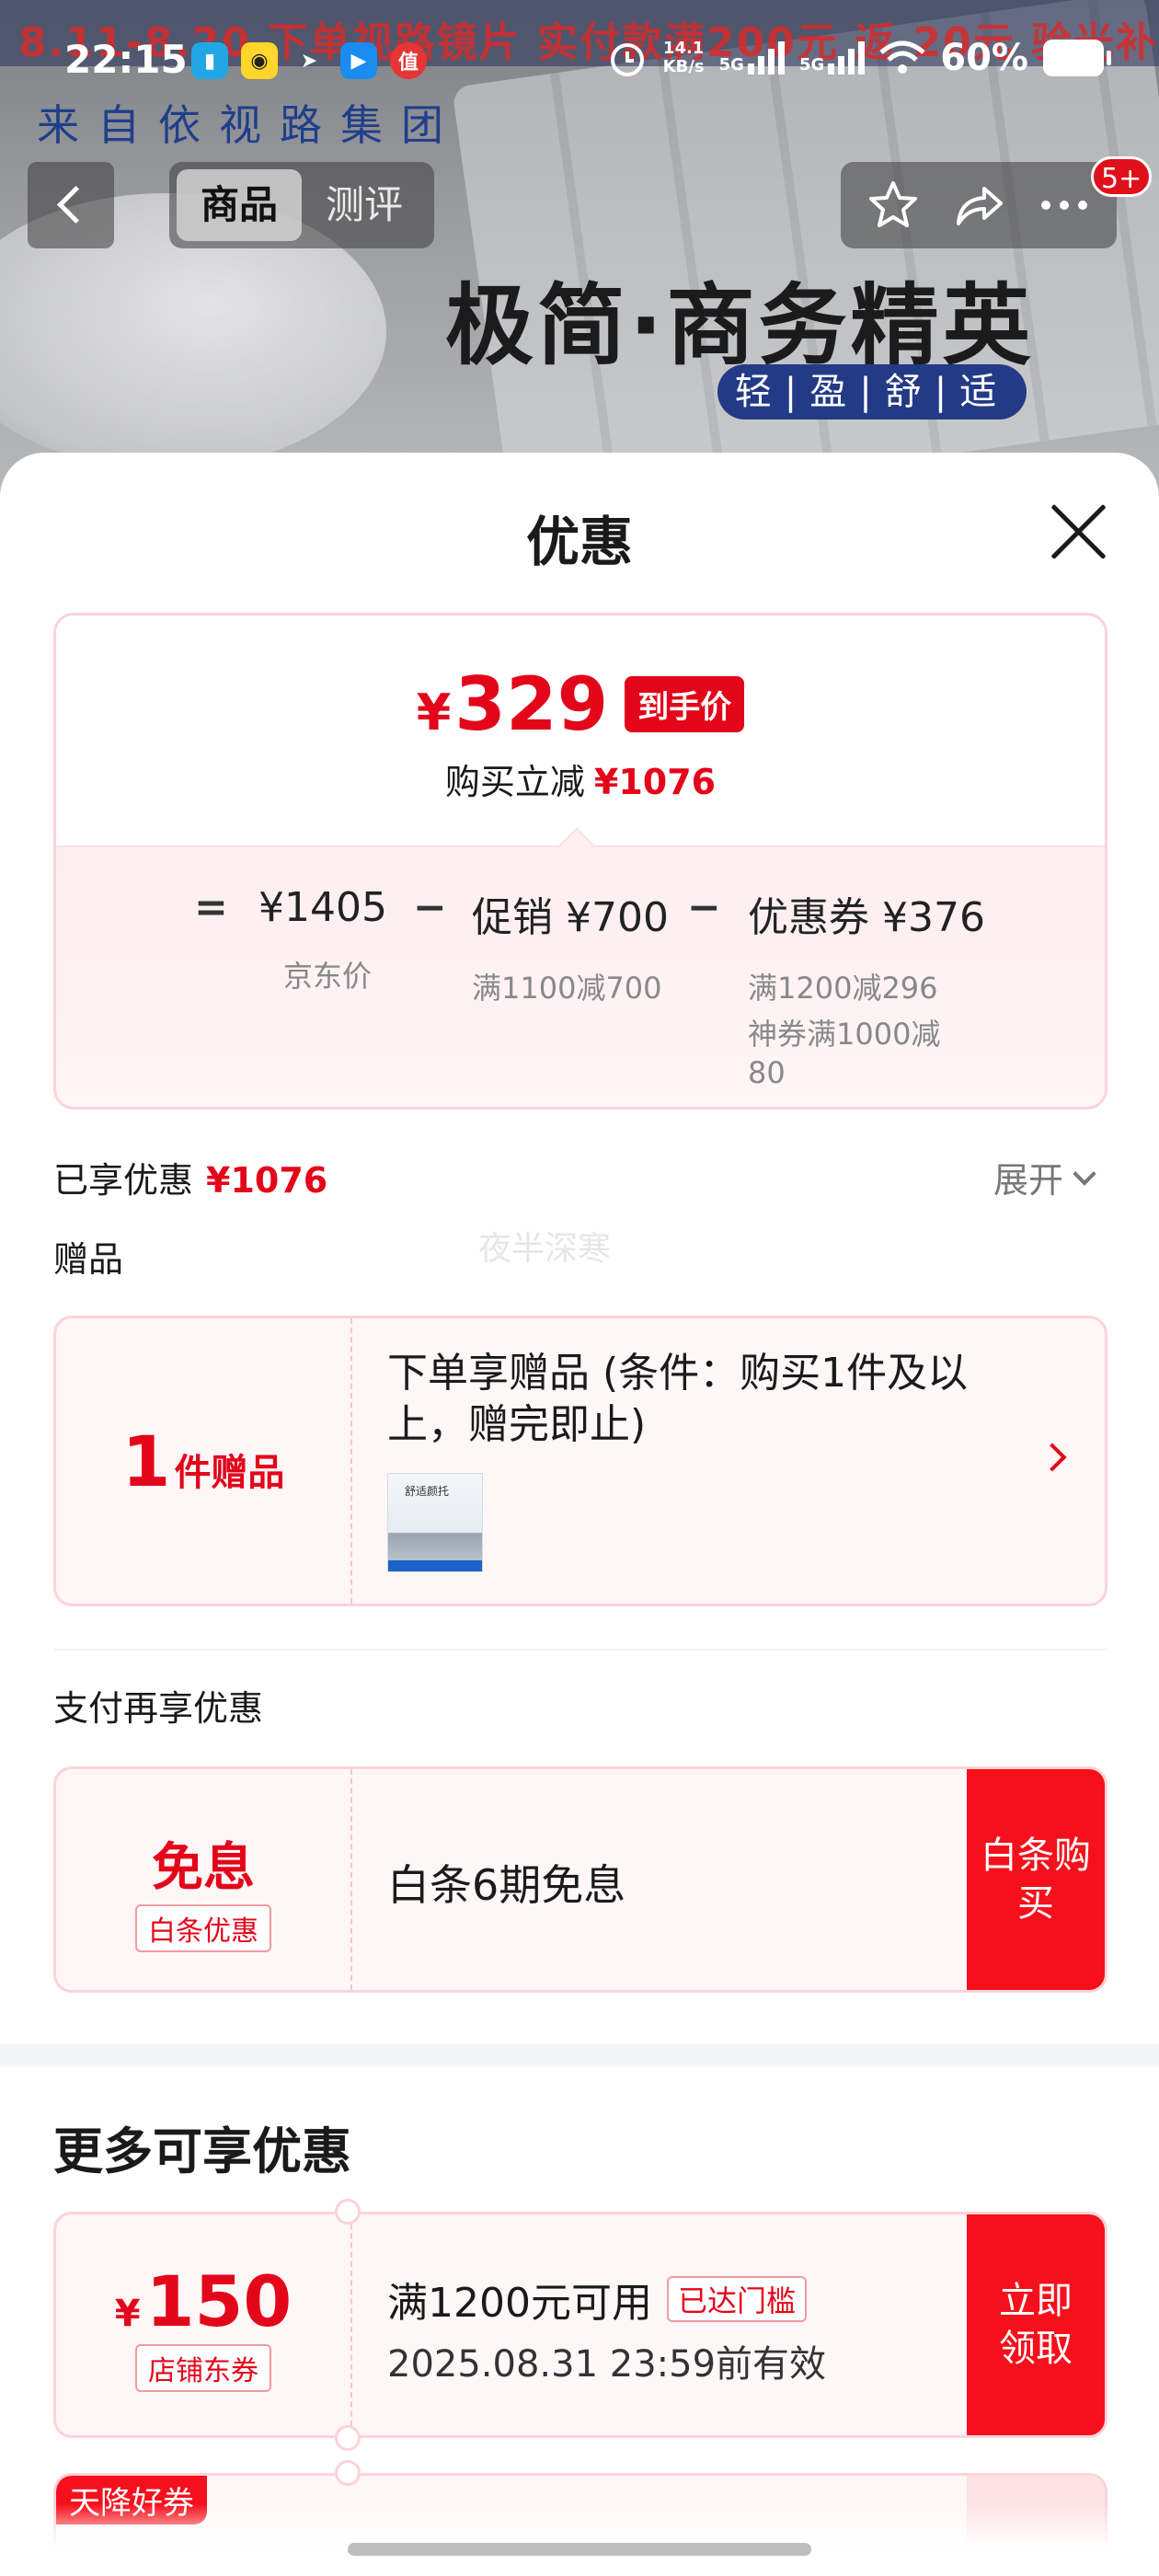  I want to click on brand-subtitle: 来自依视路集团, so click(249, 125).